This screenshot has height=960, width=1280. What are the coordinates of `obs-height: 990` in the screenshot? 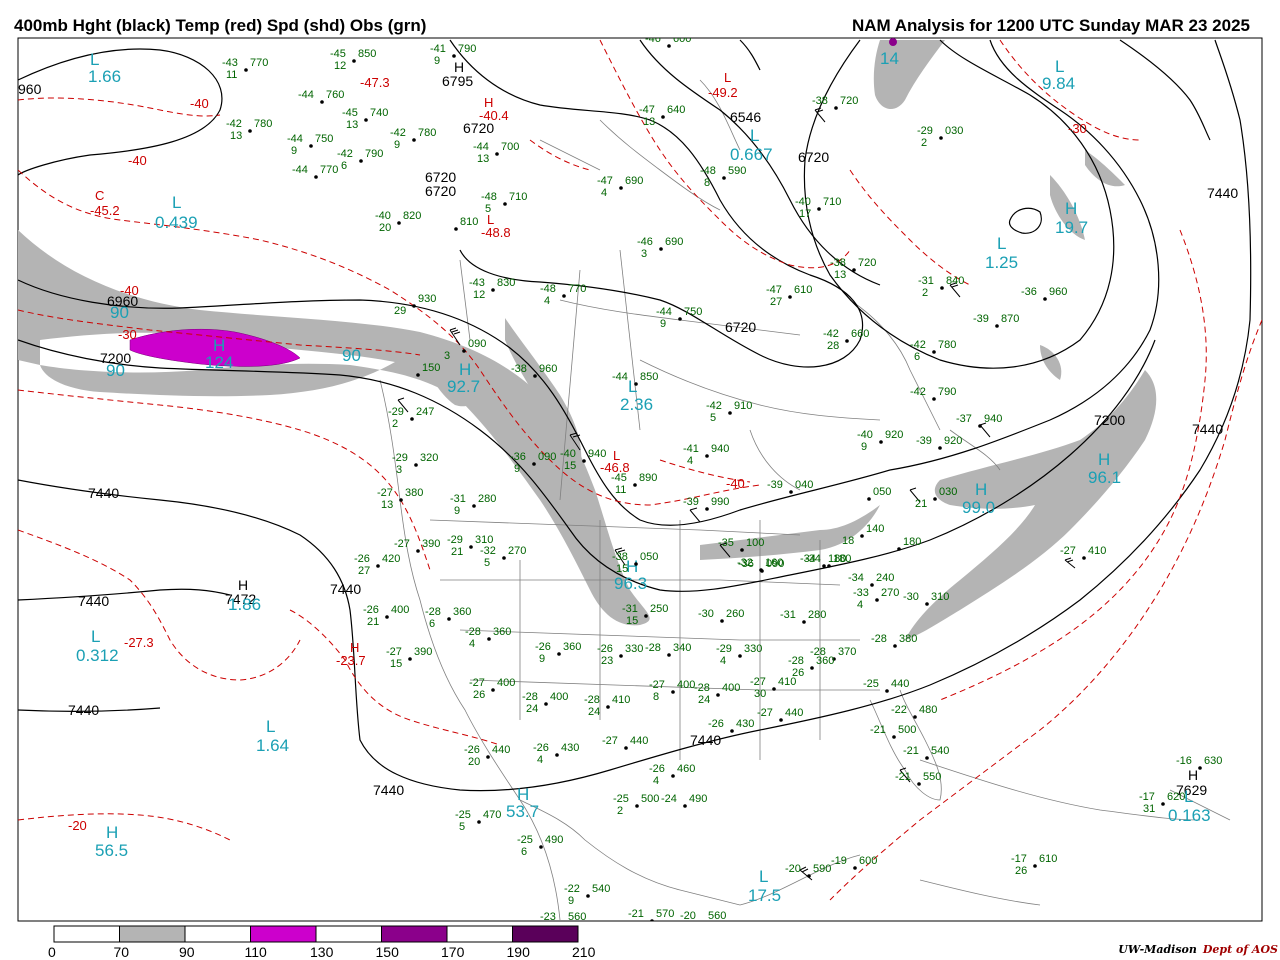 It's located at (720, 502).